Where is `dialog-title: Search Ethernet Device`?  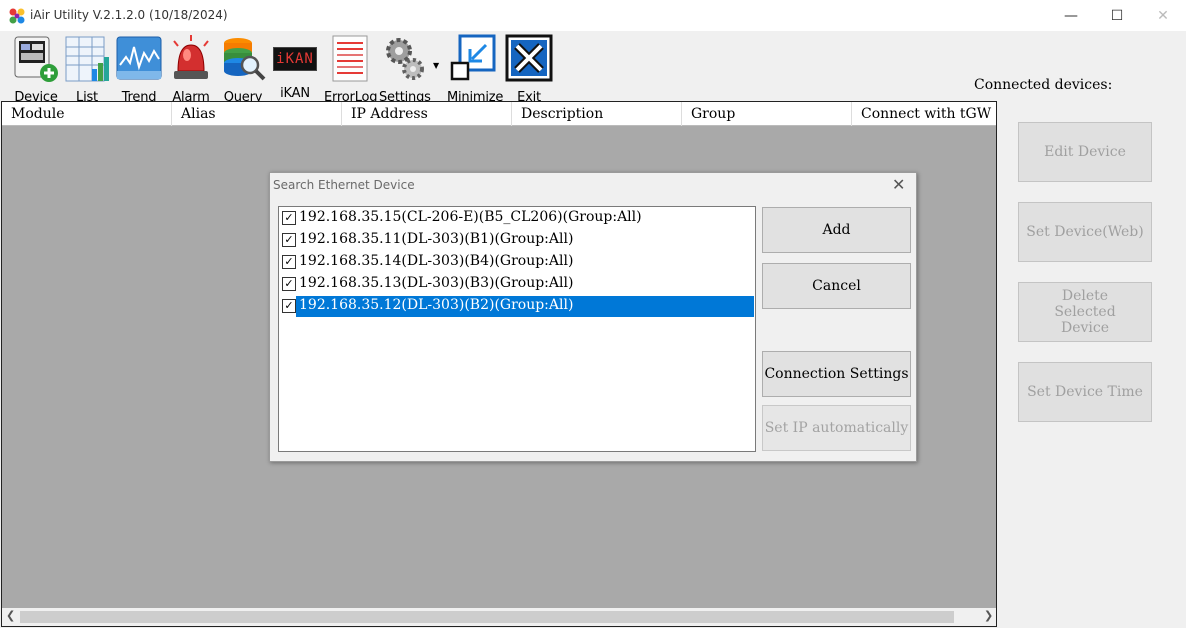 dialog-title: Search Ethernet Device is located at coordinates (344, 185).